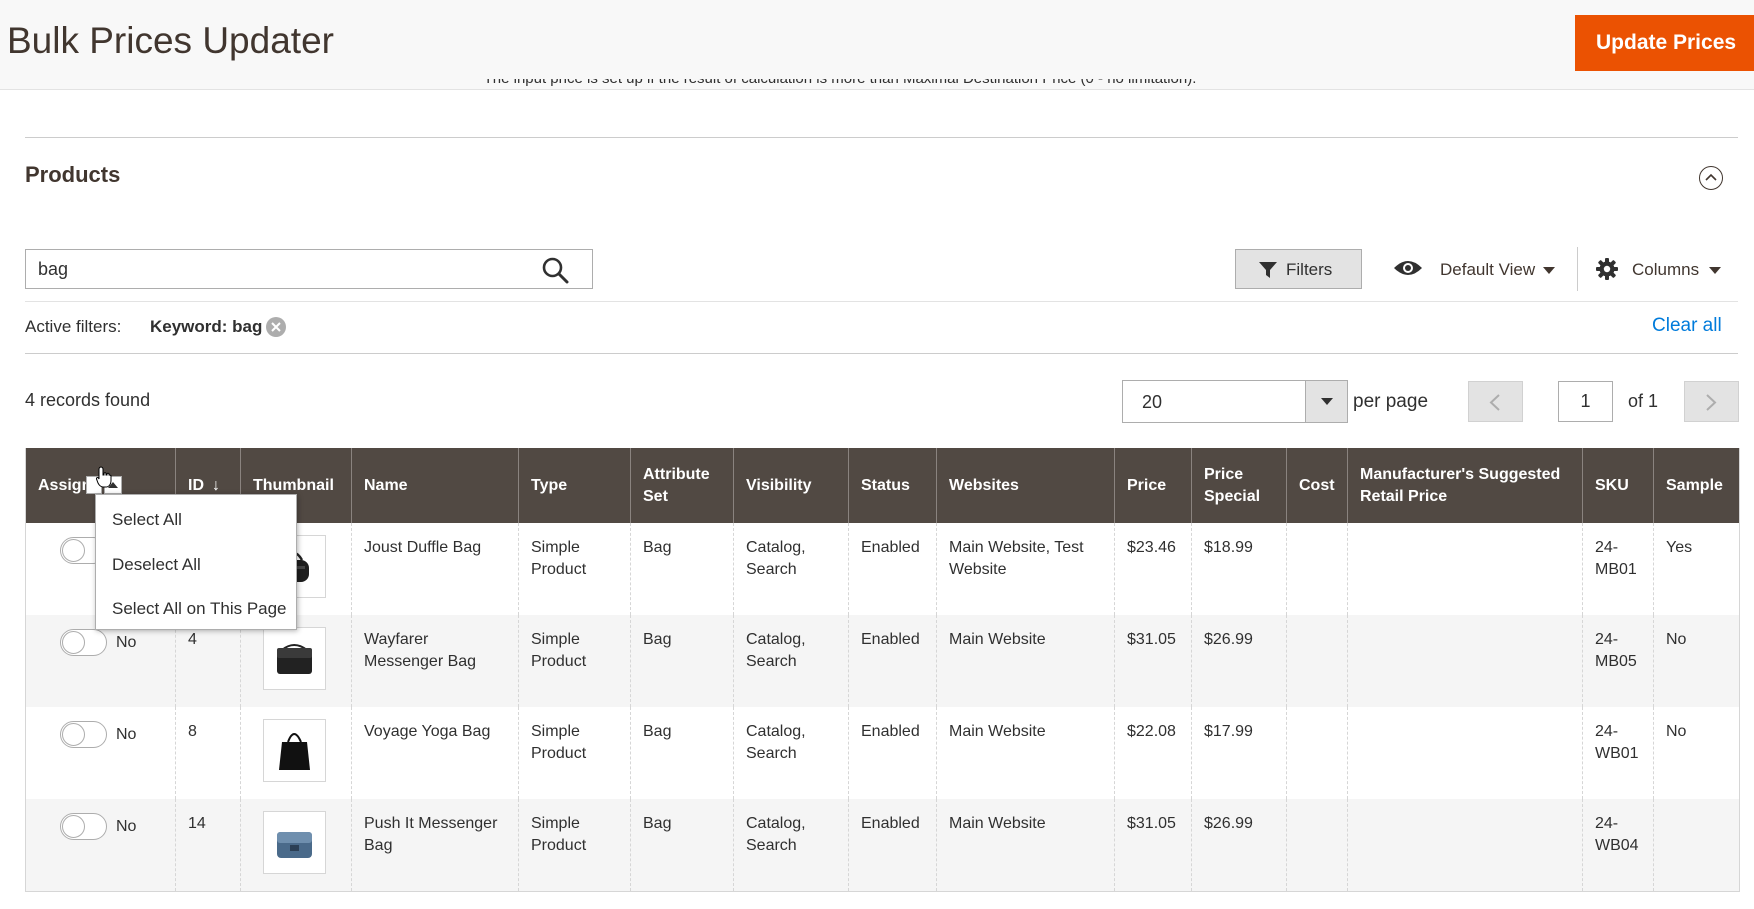 This screenshot has height=909, width=1754. What do you see at coordinates (435, 485) in the screenshot?
I see `column-header-name: Name` at bounding box center [435, 485].